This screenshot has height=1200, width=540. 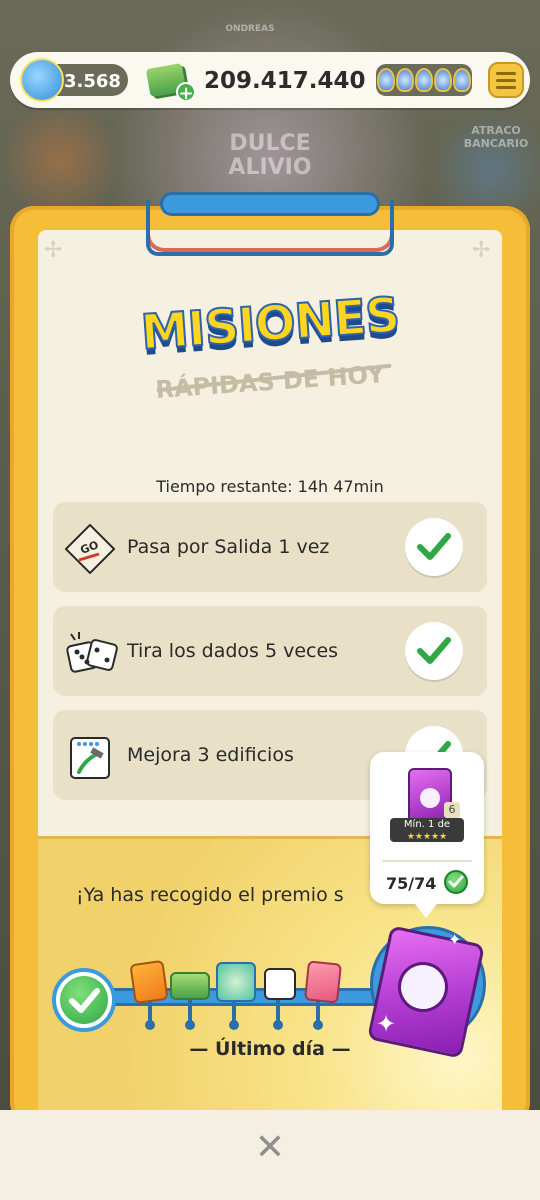 I want to click on sticker-pack-pink-icon, so click(x=323, y=982).